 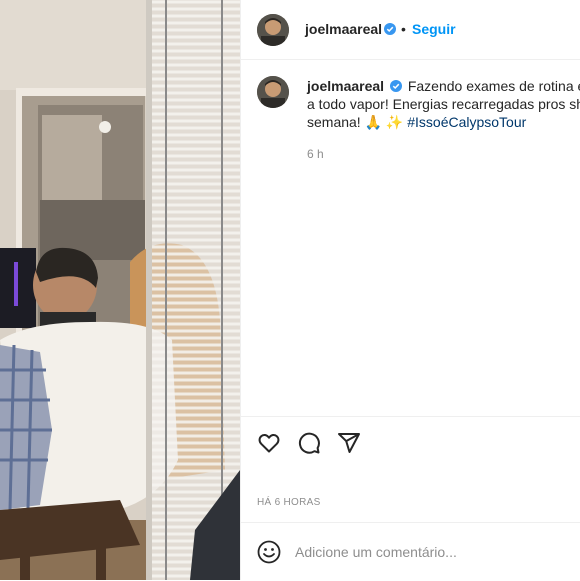 What do you see at coordinates (309, 443) in the screenshot?
I see `comment-icon` at bounding box center [309, 443].